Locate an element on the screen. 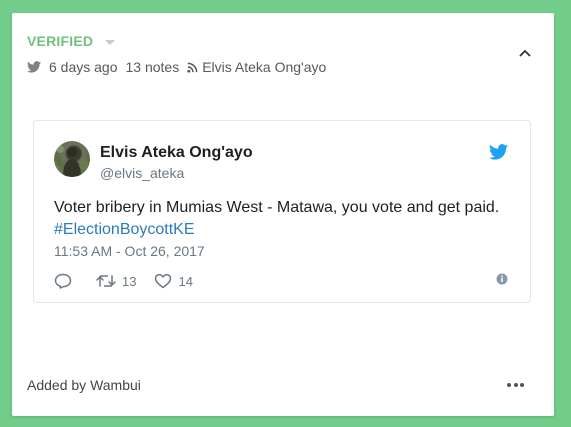  tweet-actions: 13 14 is located at coordinates (282, 281).